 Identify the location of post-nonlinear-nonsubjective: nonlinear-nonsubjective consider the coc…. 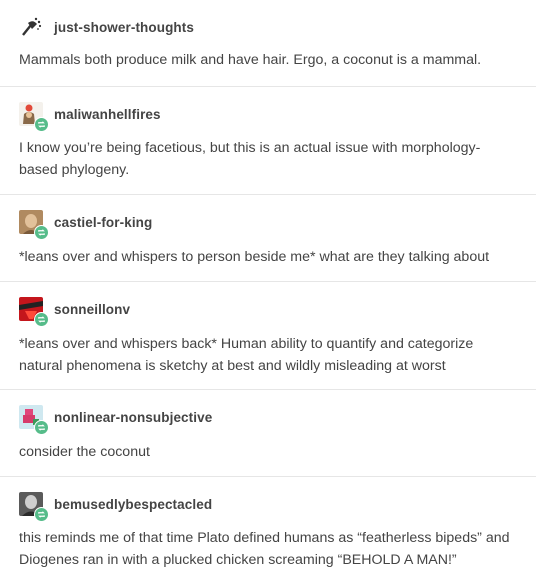
(268, 433).